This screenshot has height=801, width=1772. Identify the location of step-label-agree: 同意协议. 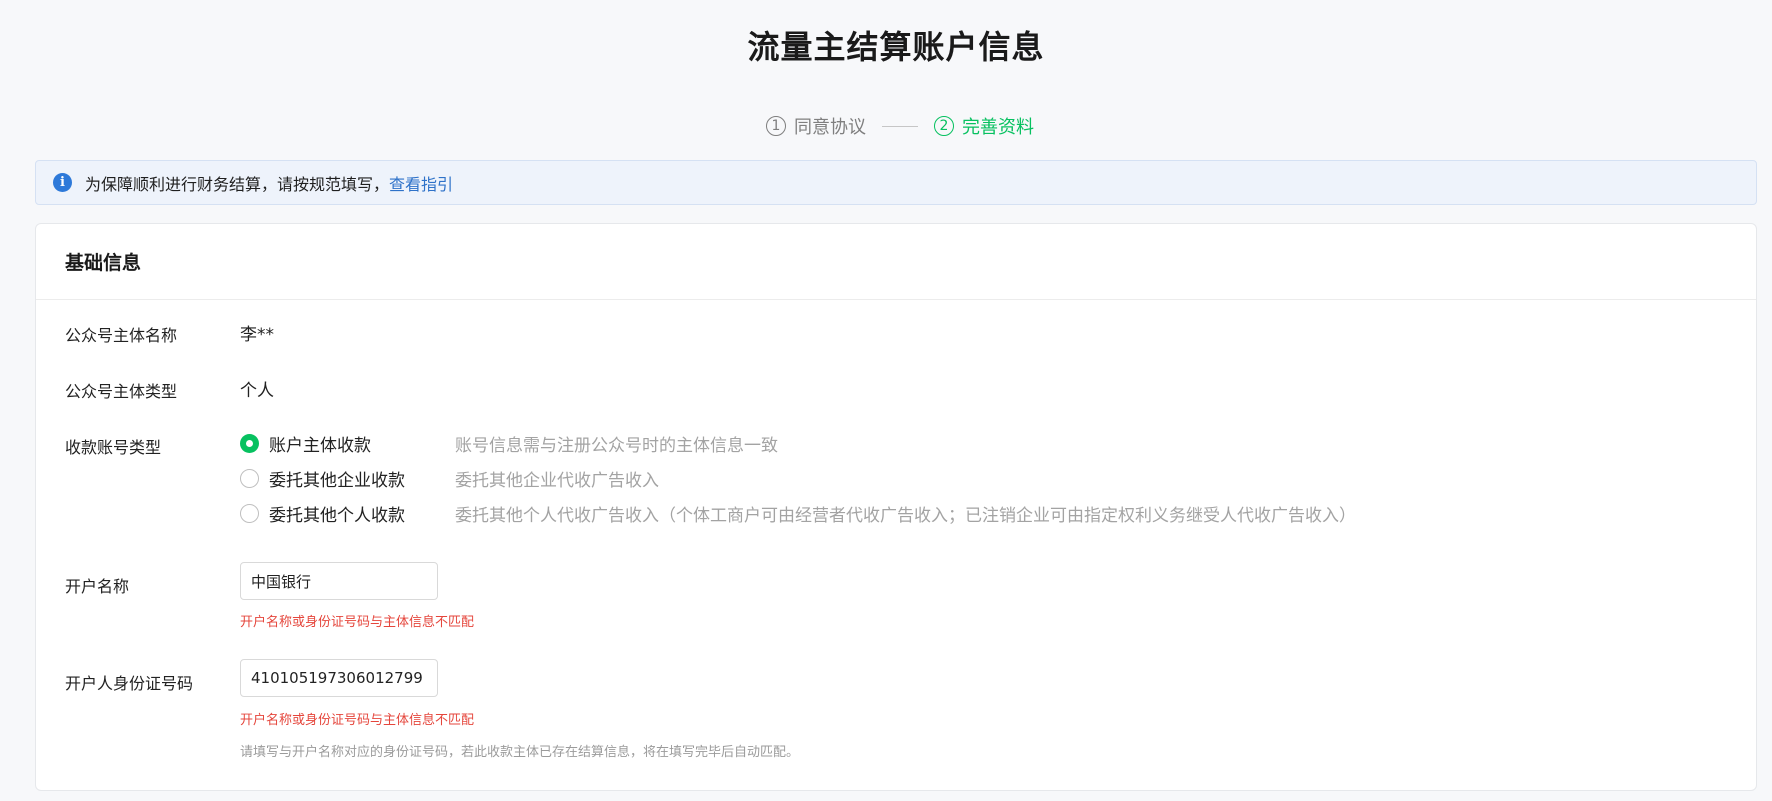
(830, 127).